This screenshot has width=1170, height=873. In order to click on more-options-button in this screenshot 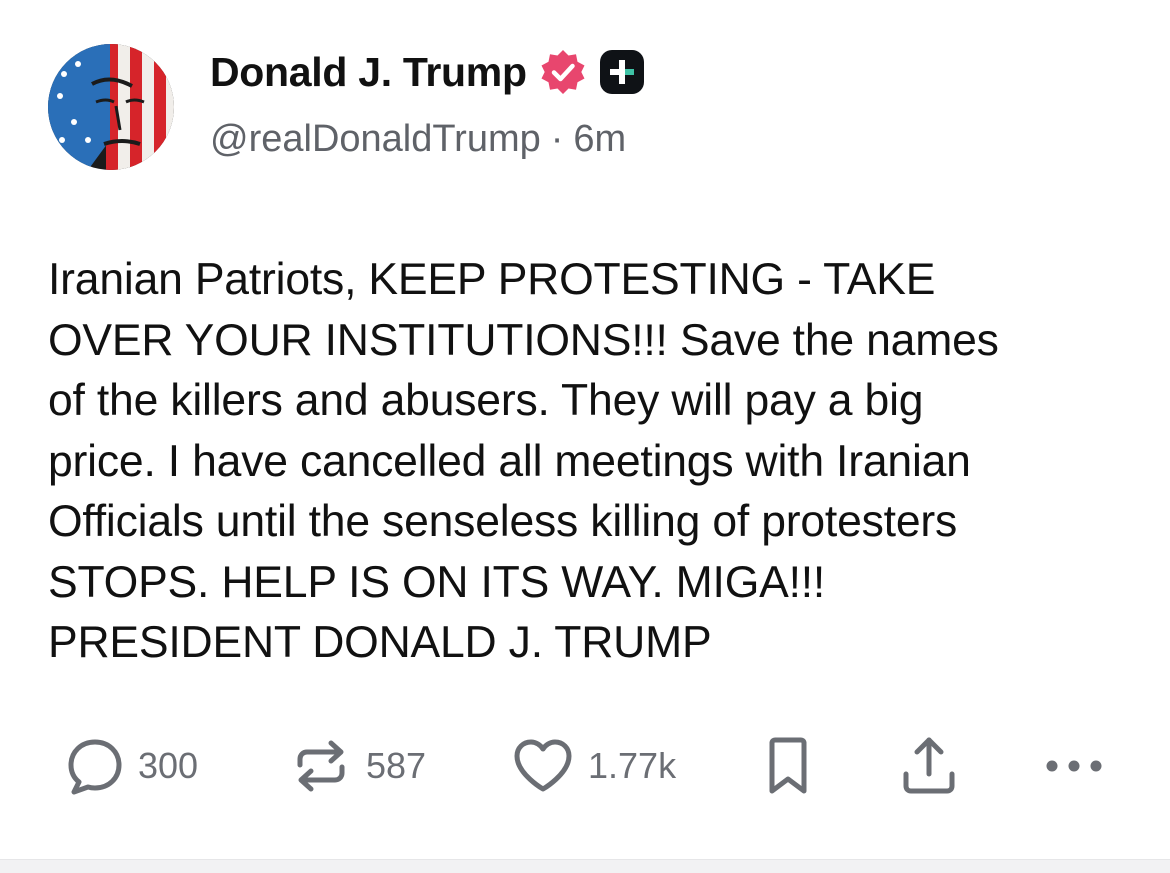, I will do `click(1074, 766)`.